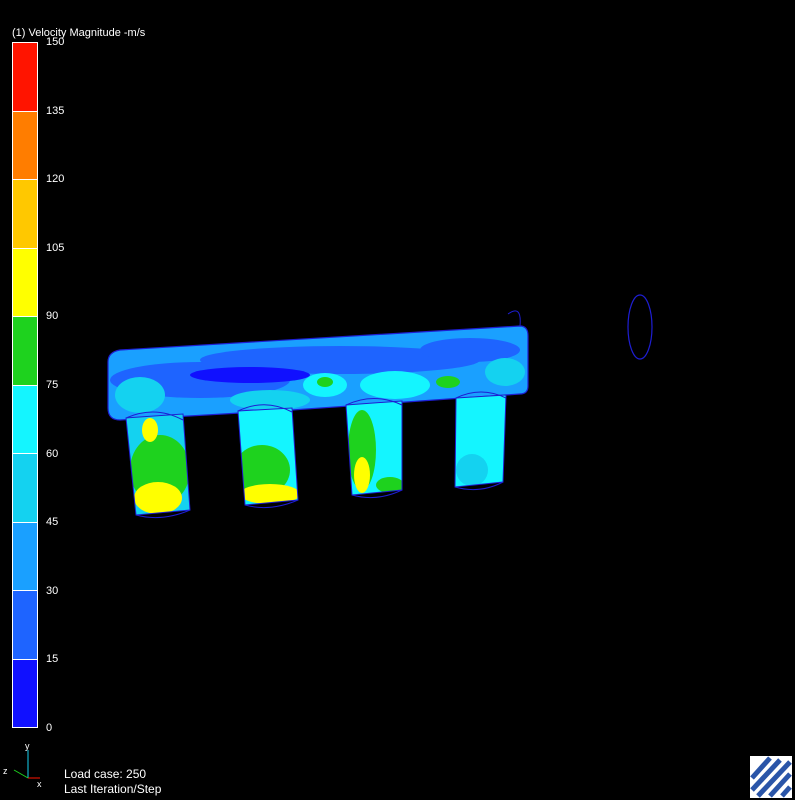 This screenshot has height=800, width=795. Describe the element at coordinates (22, 764) in the screenshot. I see `axis-triad: y z x` at that location.